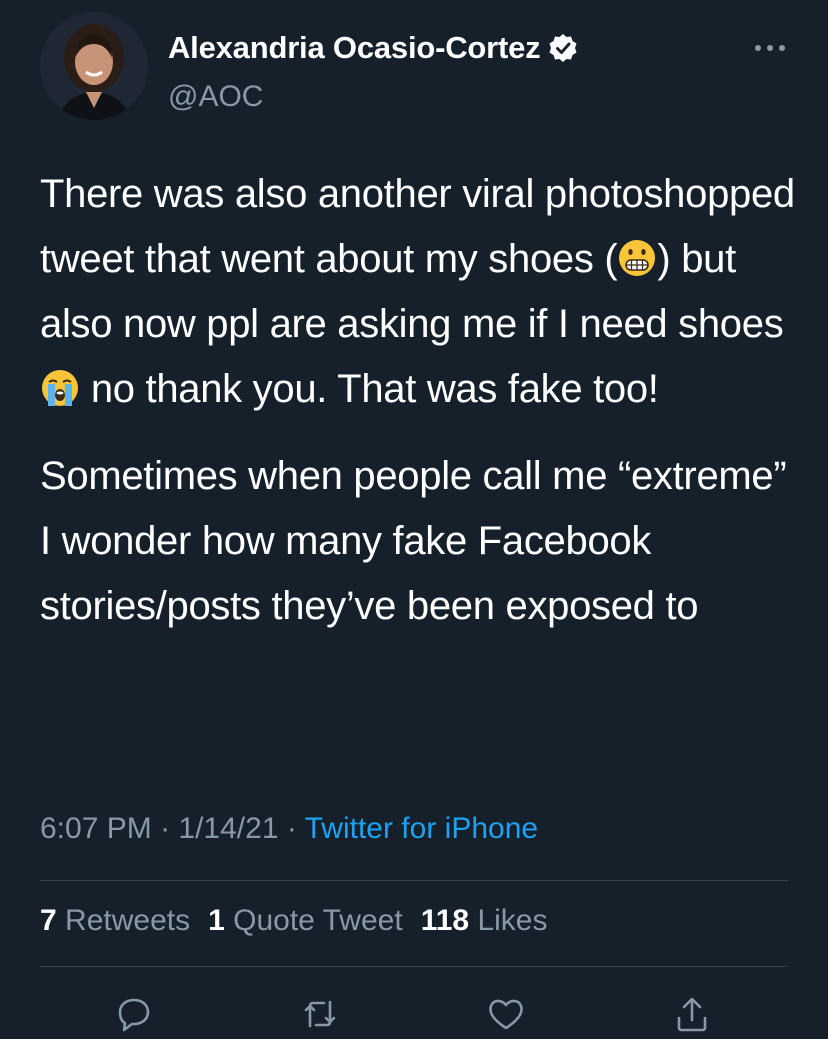 Image resolution: width=828 pixels, height=1039 pixels. Describe the element at coordinates (215, 97) in the screenshot. I see `handle: @AOC` at that location.